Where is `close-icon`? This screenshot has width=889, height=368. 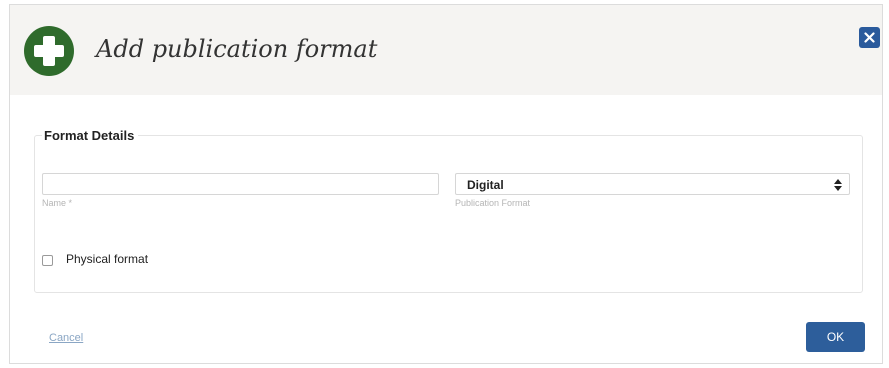 close-icon is located at coordinates (869, 37).